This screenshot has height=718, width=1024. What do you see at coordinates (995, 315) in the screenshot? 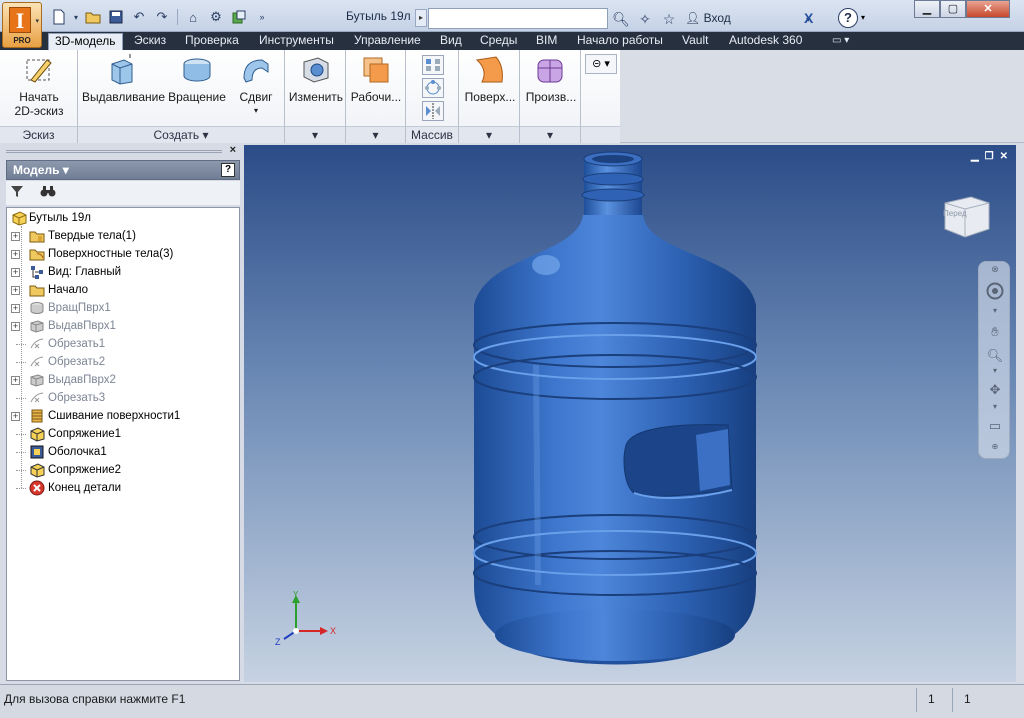
I see `chevron-down-icon: ▾` at bounding box center [995, 315].